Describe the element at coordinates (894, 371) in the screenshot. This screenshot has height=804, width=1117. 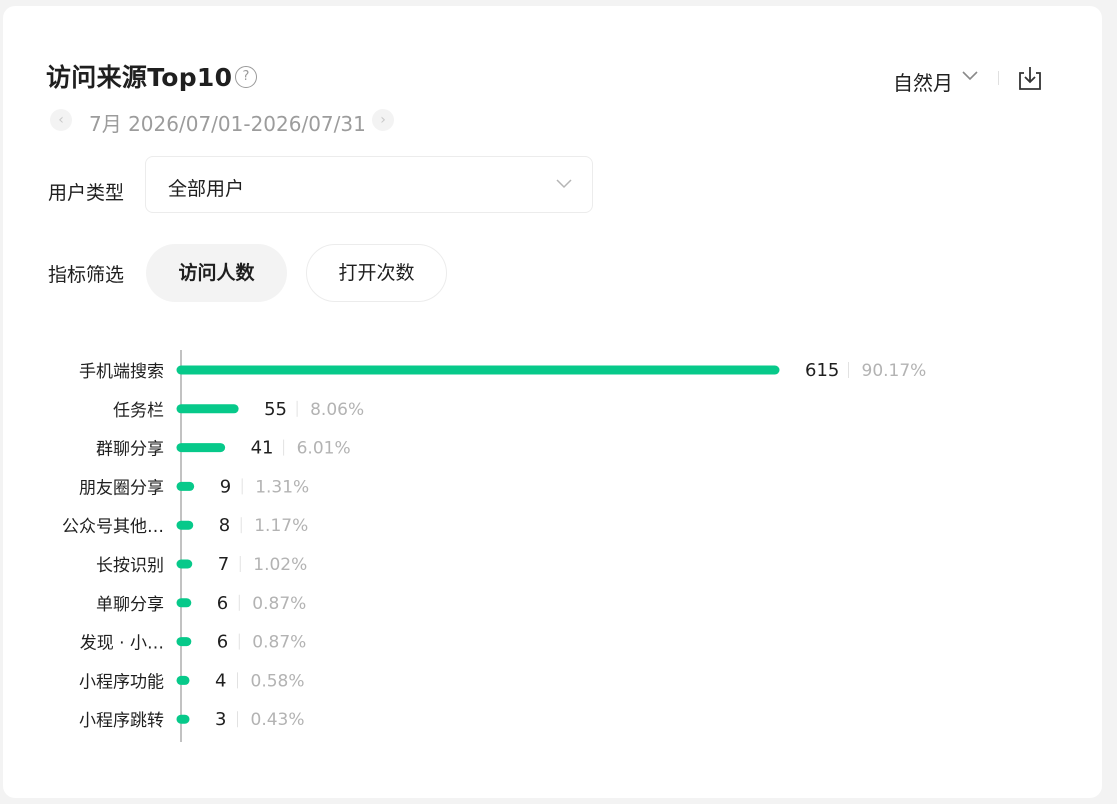
I see `percent-label: 90.17%` at that location.